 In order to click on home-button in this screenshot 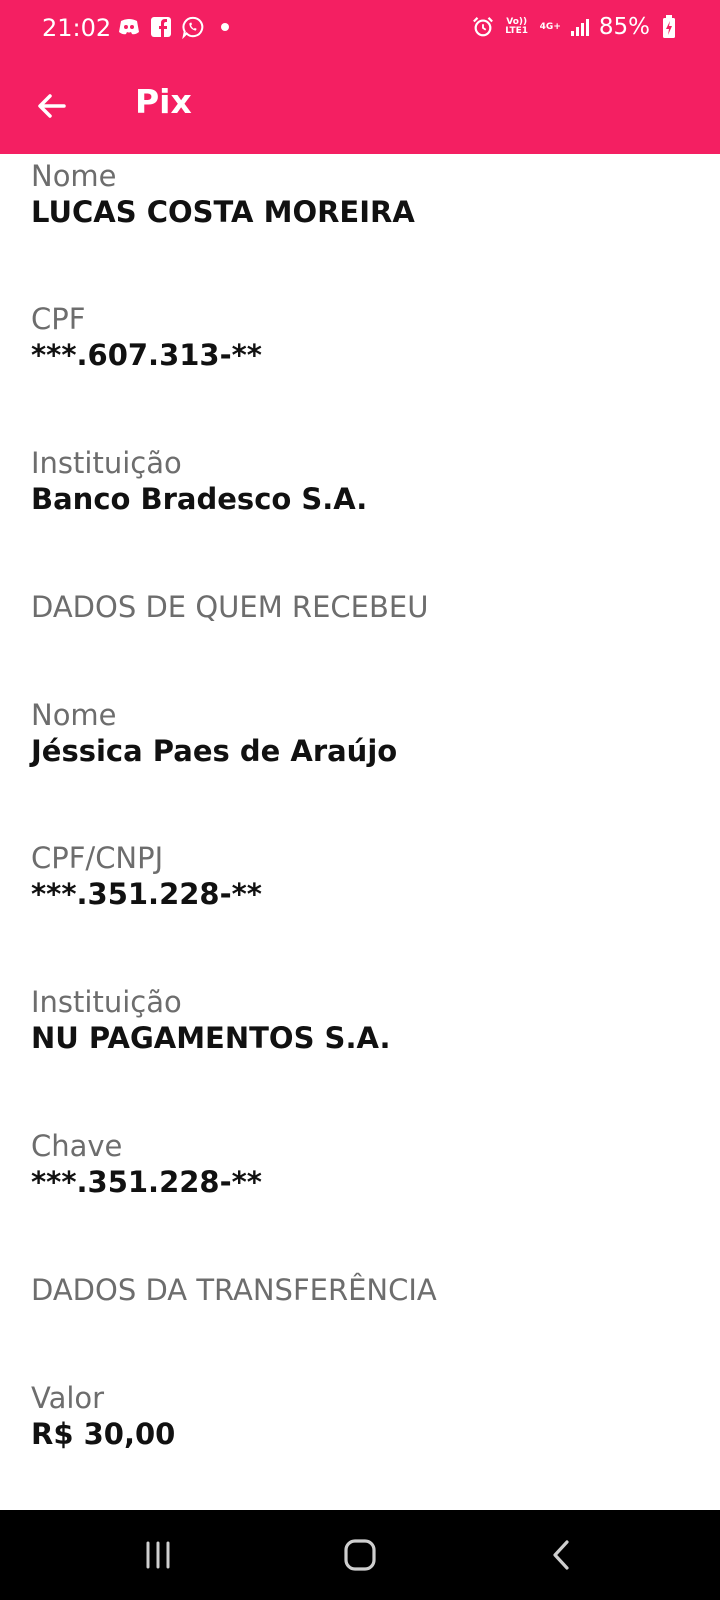, I will do `click(360, 1555)`.